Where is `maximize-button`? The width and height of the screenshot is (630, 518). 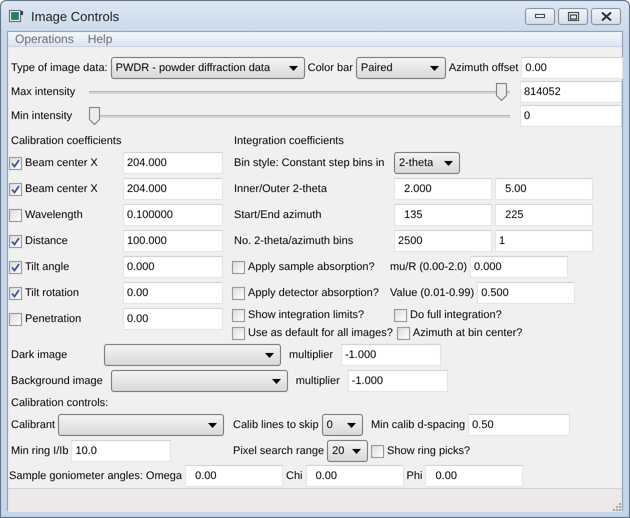
maximize-button is located at coordinates (573, 16).